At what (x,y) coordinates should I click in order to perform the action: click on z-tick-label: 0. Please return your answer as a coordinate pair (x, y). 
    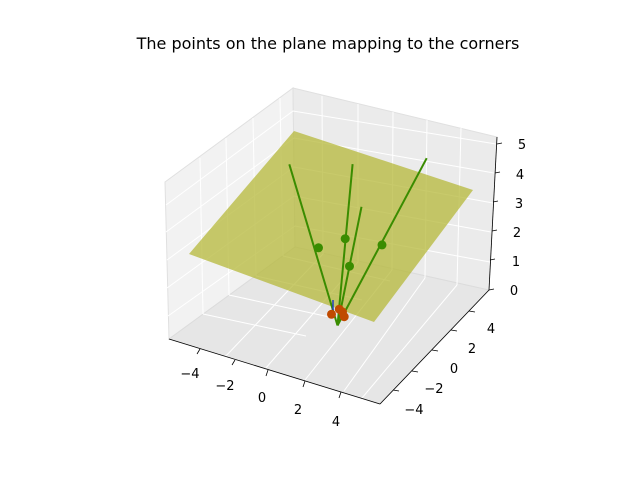
    Looking at the image, I should click on (514, 291).